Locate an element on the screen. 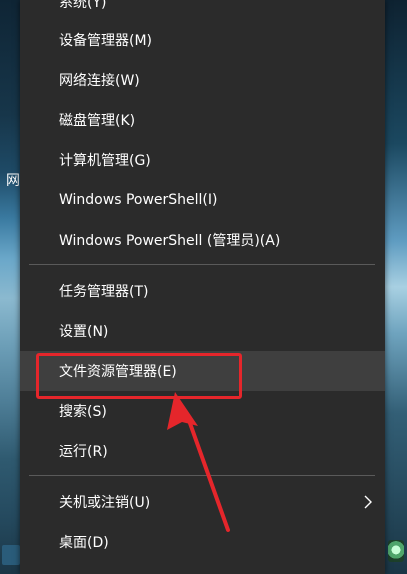  menu-item-computer-management: 计算机管理(G) is located at coordinates (202, 160).